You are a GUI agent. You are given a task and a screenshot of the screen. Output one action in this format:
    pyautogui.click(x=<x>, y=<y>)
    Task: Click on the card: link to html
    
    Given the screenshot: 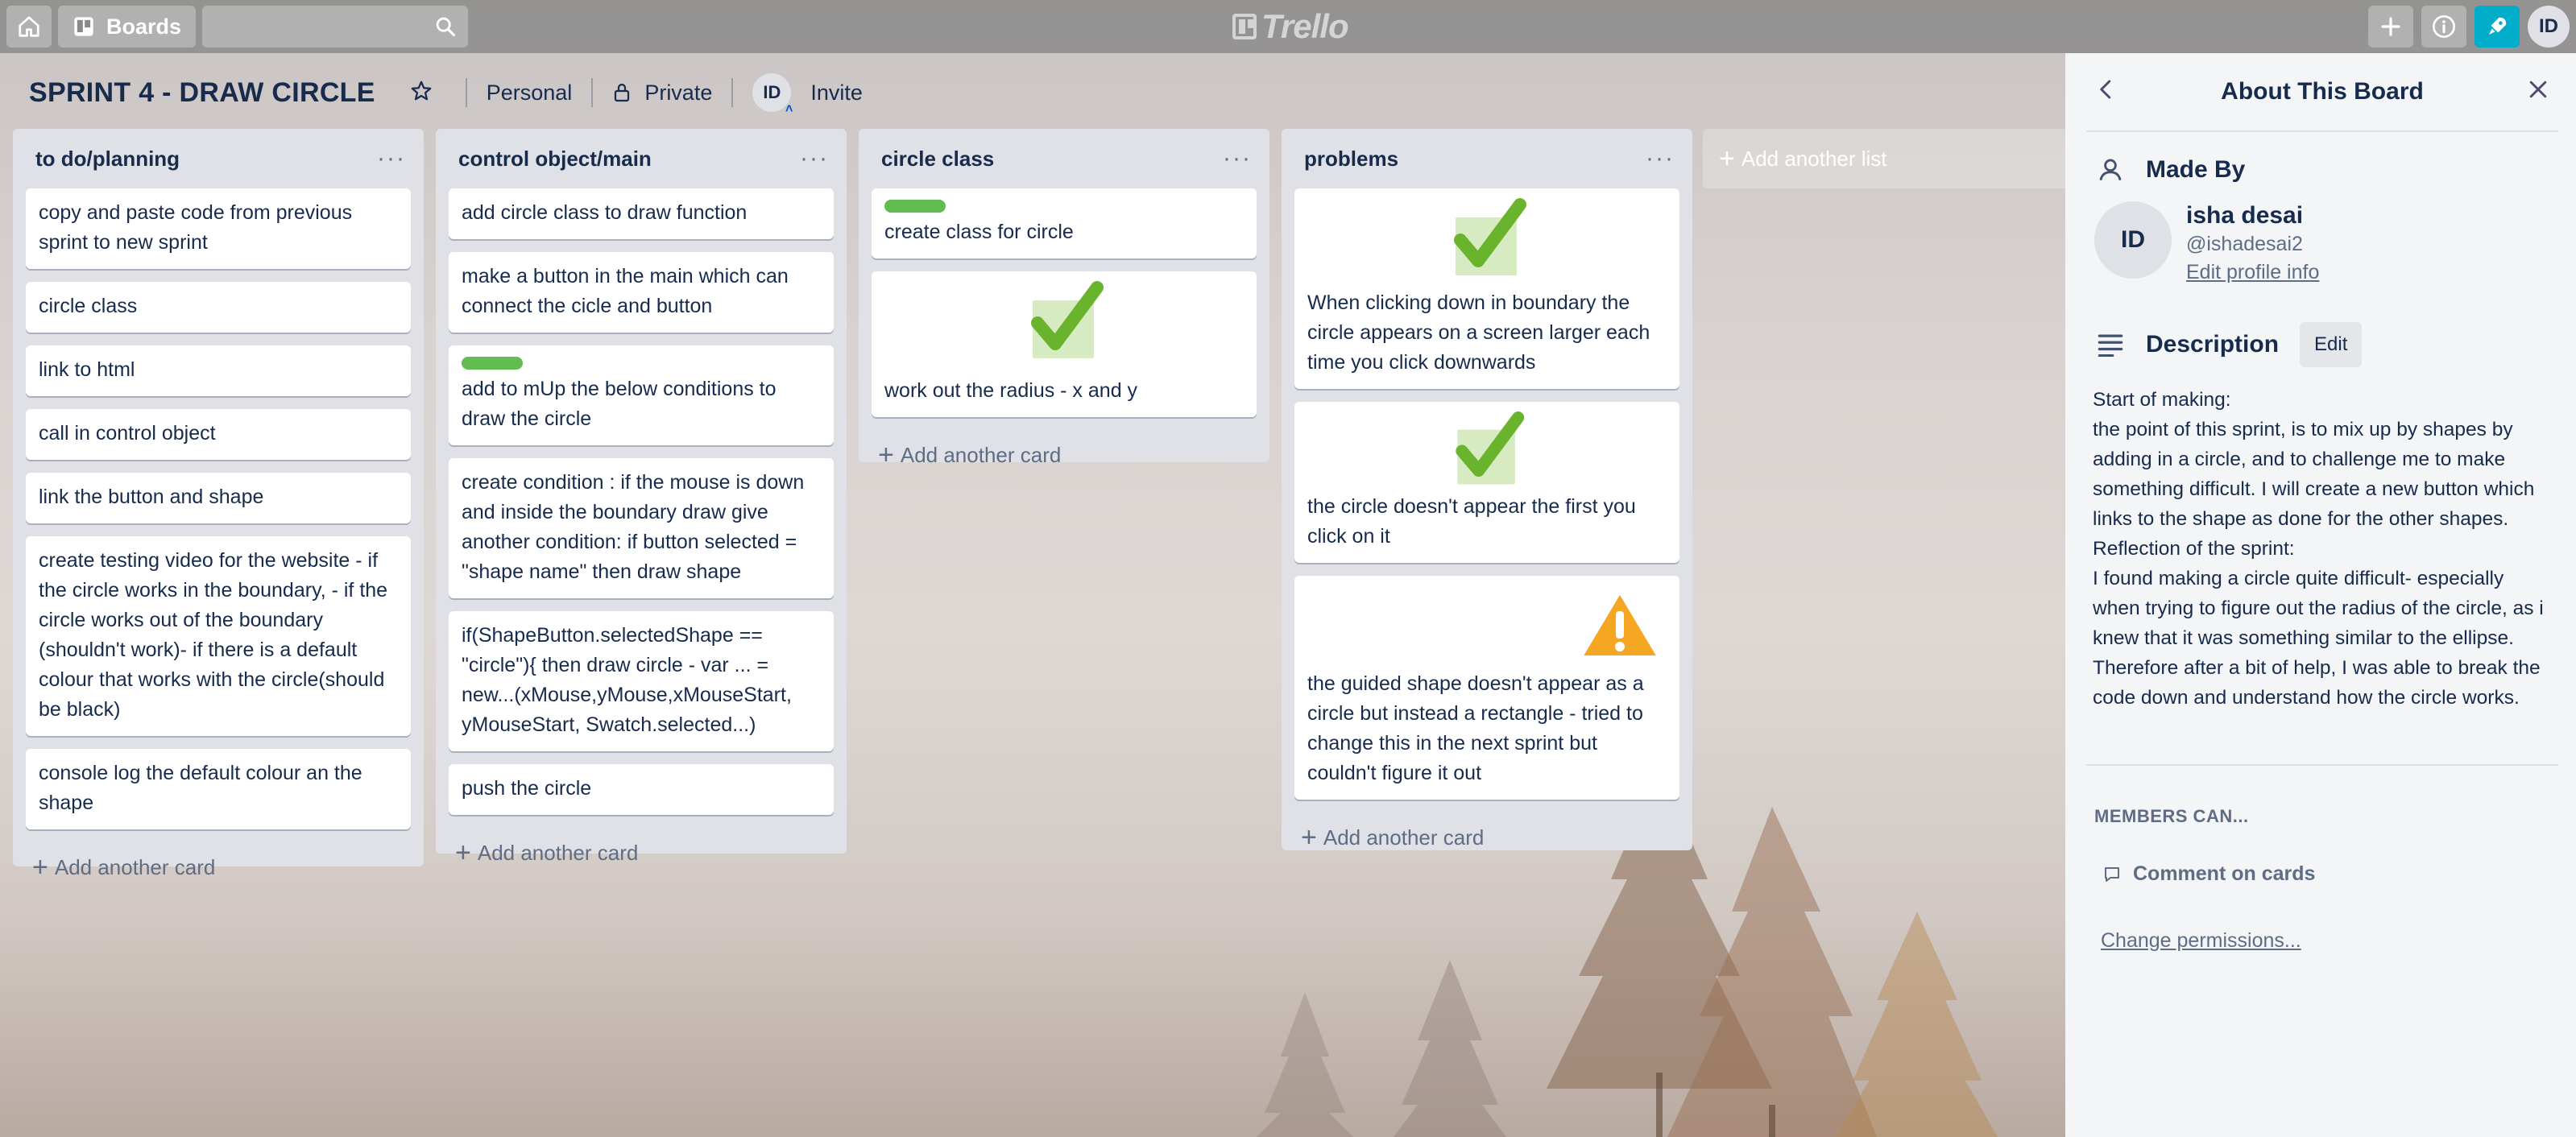 What is the action you would take?
    pyautogui.click(x=218, y=370)
    